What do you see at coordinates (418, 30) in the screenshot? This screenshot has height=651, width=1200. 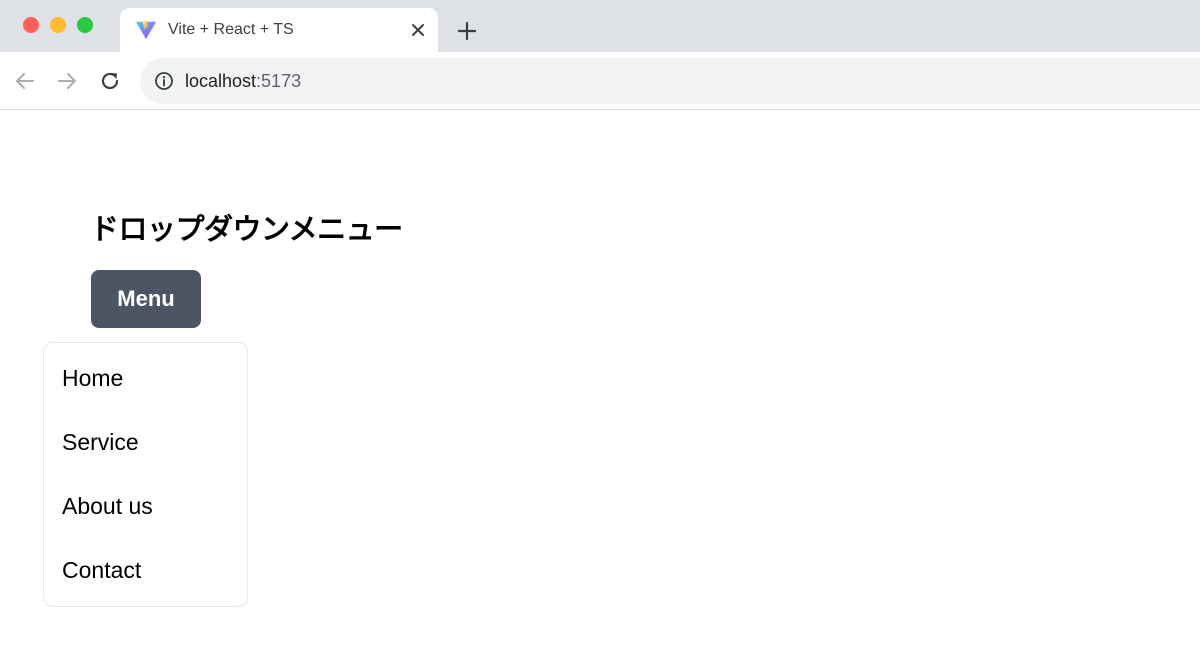 I see `close-tab-icon` at bounding box center [418, 30].